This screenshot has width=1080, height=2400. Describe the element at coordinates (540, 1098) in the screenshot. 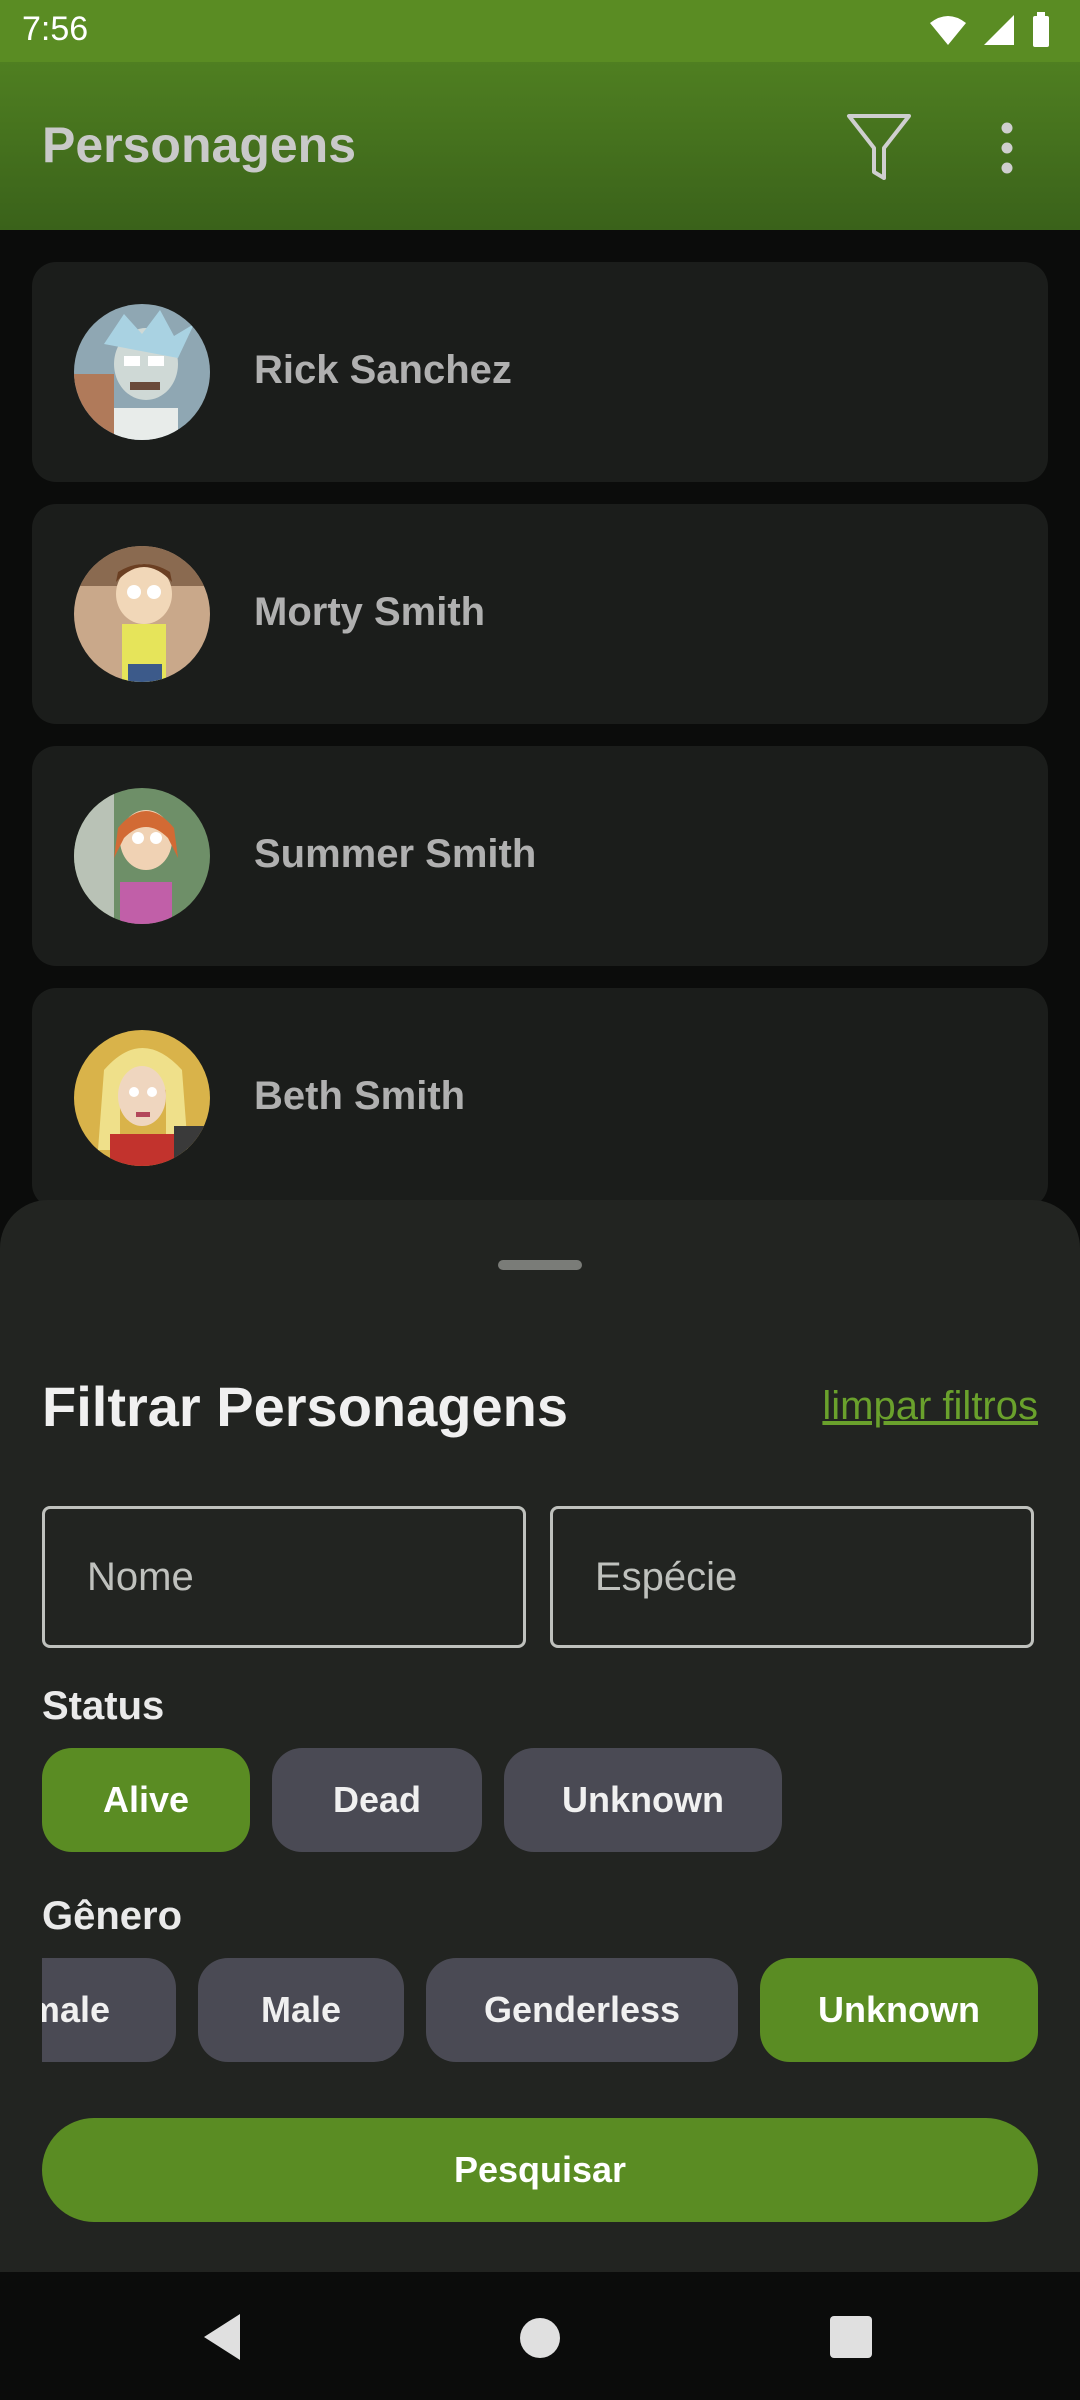

I see `character-card: Beth Smith` at that location.